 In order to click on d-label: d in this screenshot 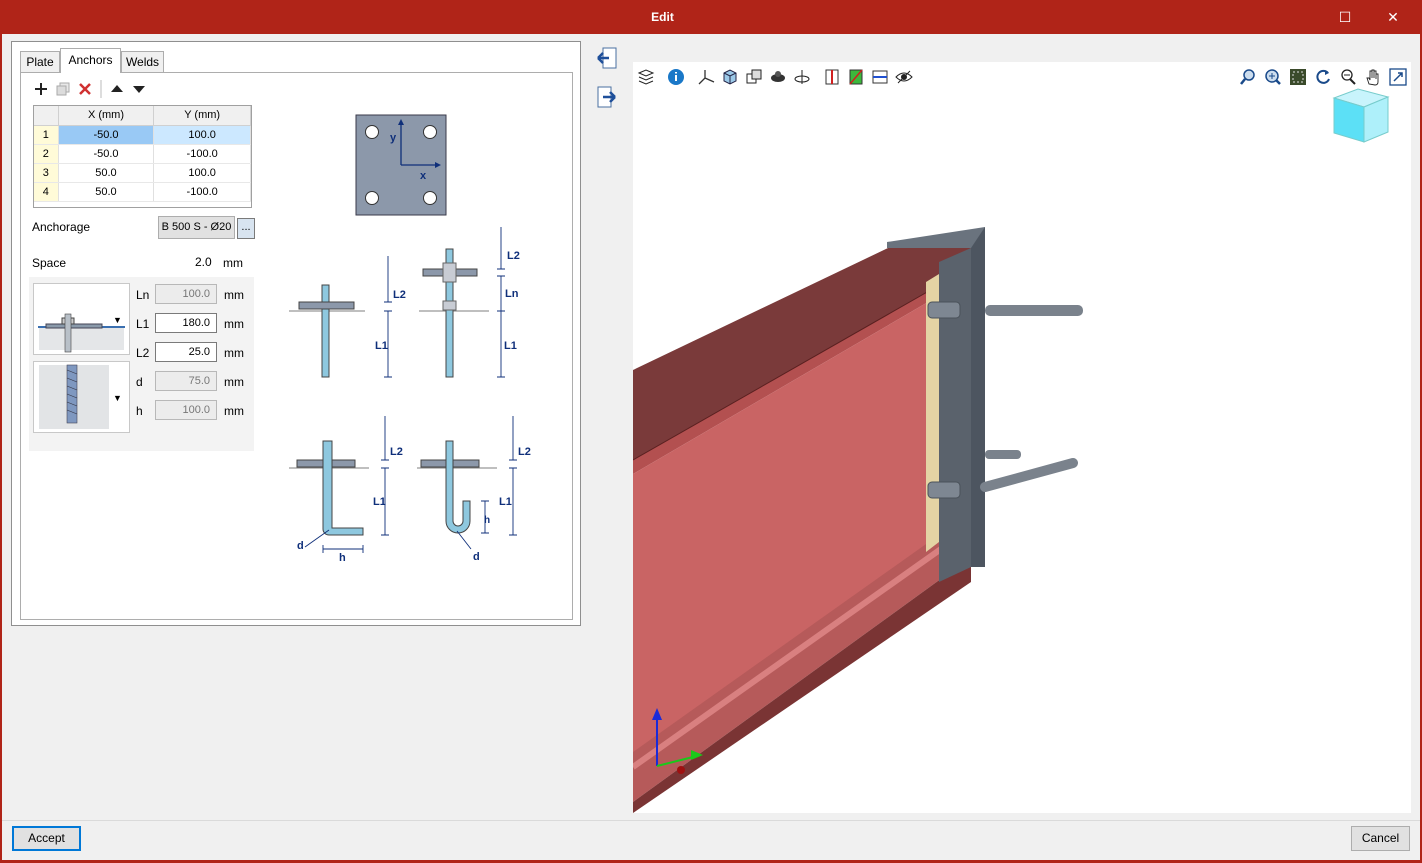, I will do `click(139, 382)`.